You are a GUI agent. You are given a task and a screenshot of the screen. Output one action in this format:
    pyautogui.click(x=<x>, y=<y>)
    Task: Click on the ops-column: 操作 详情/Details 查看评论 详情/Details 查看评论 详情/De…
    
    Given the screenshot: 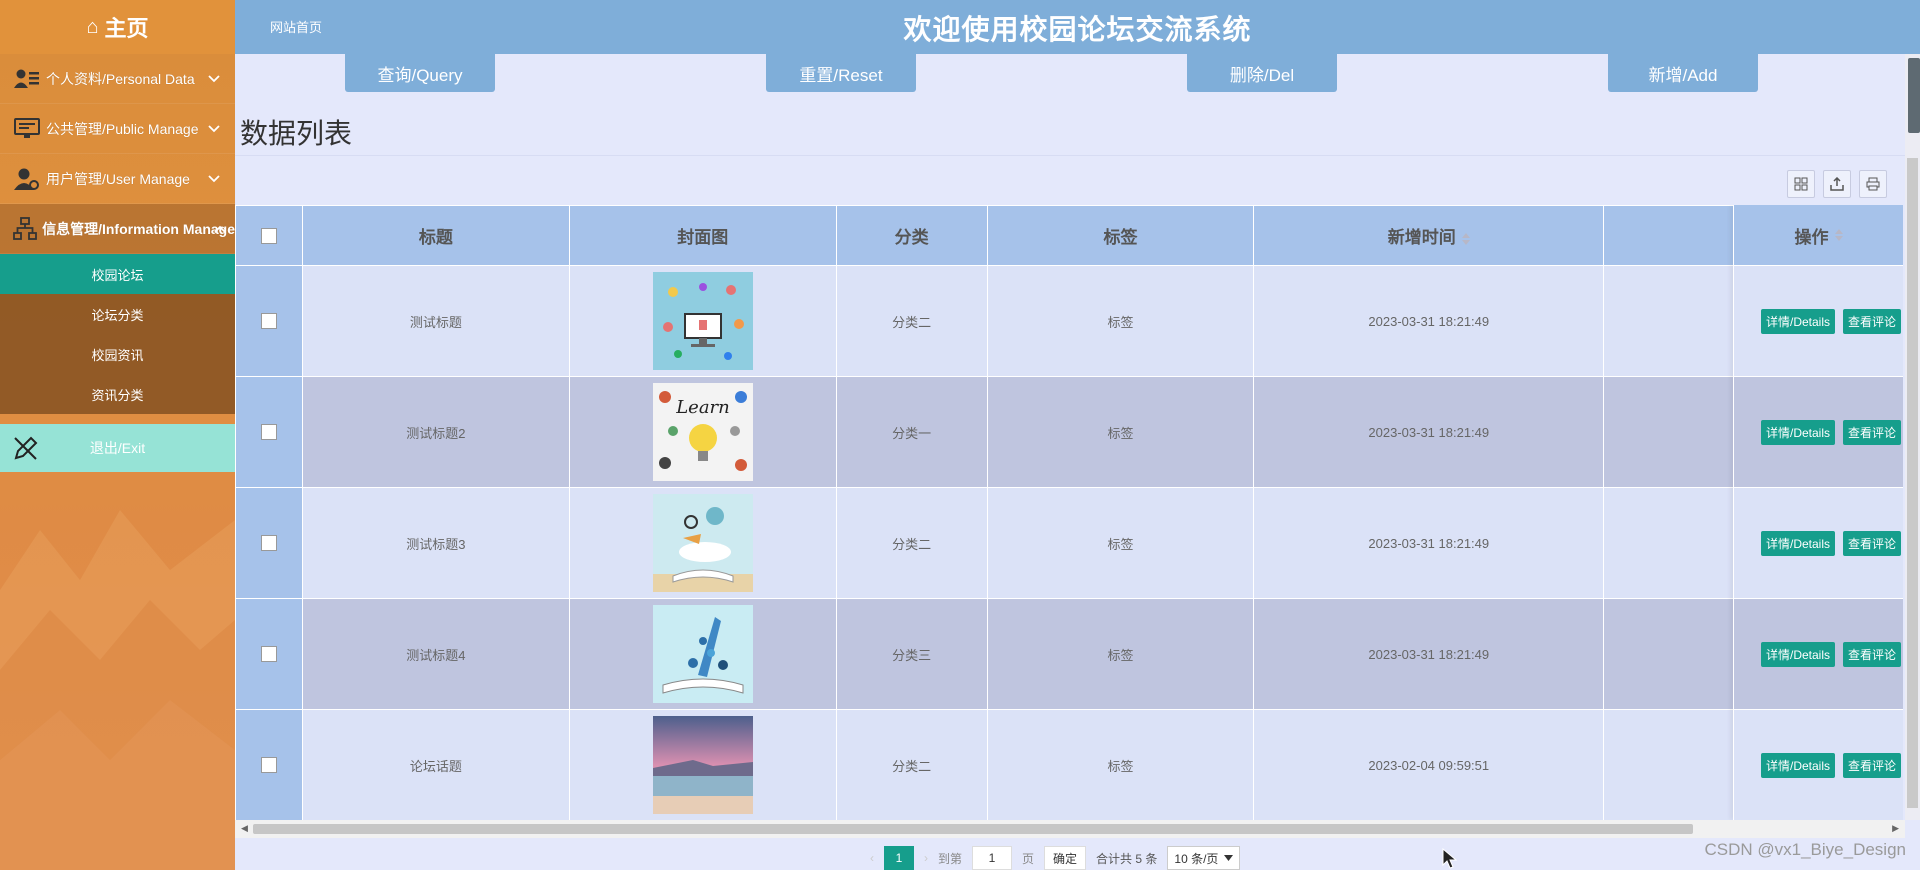 What is the action you would take?
    pyautogui.click(x=1818, y=512)
    